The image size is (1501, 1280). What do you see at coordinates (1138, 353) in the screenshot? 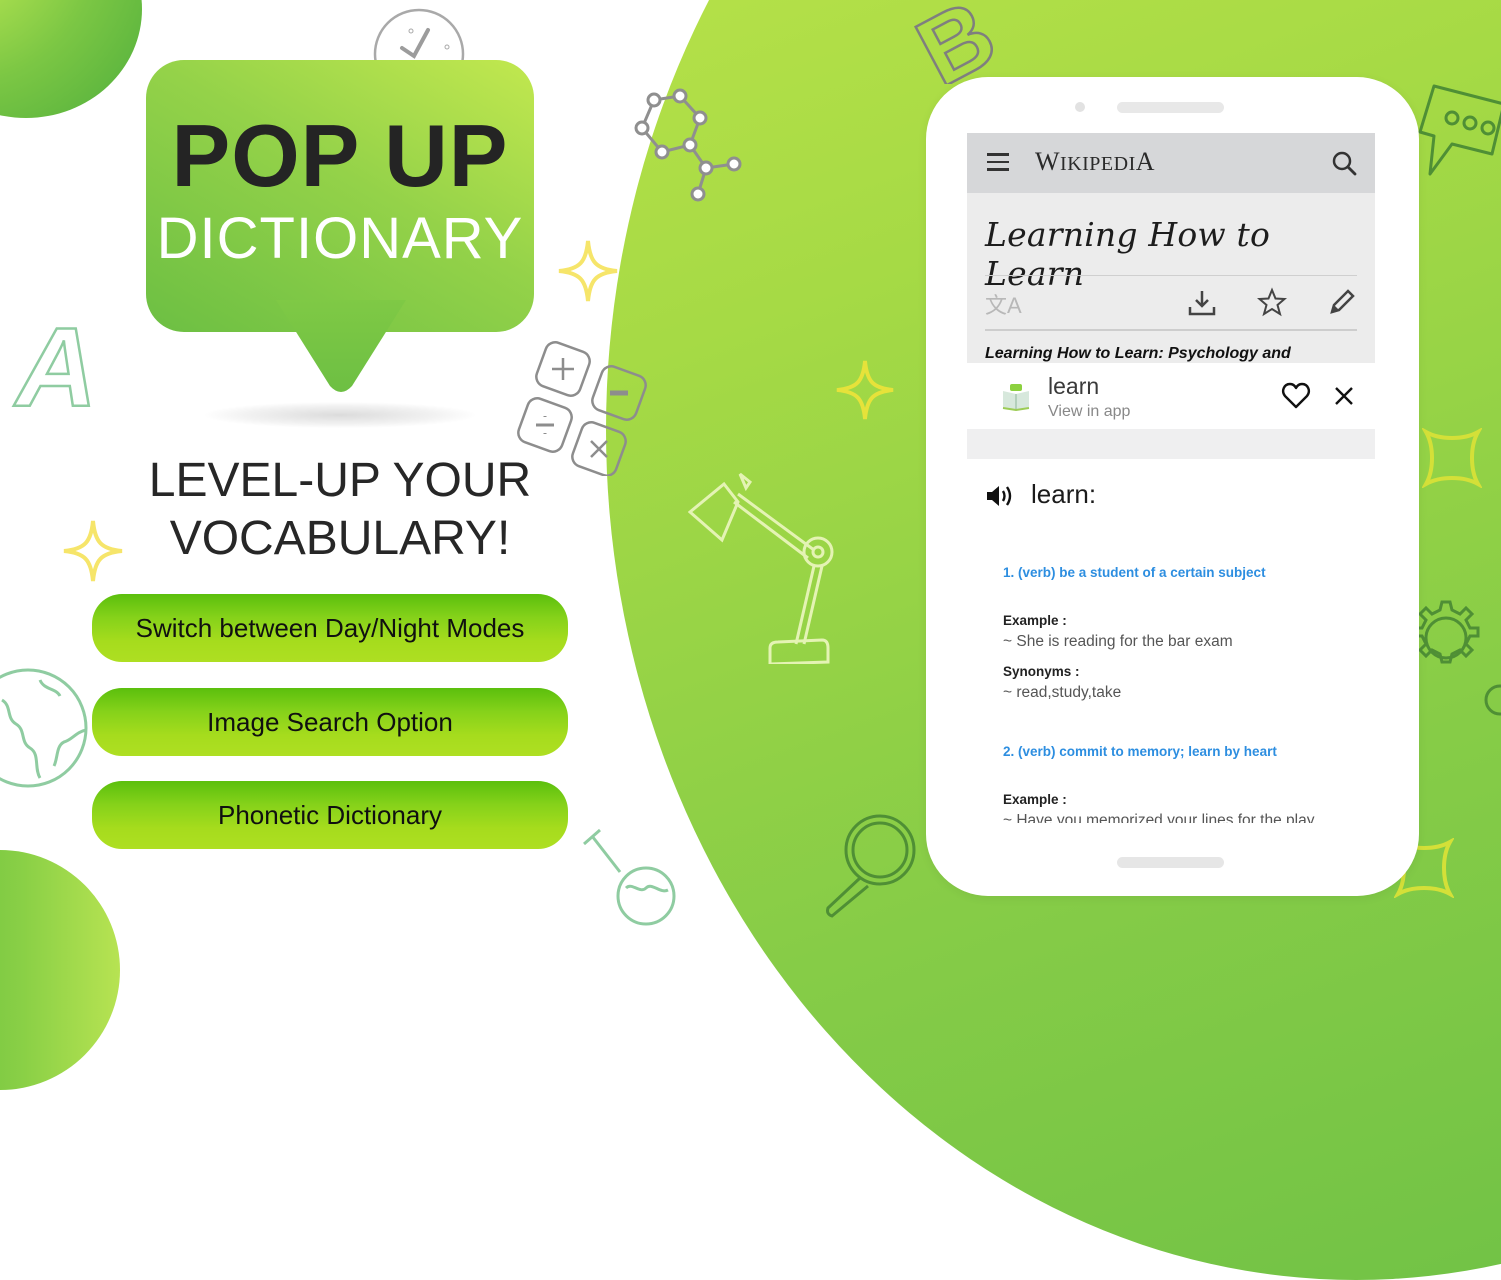
I see `article-lead-text: Learning How to Learn: Psychology and` at bounding box center [1138, 353].